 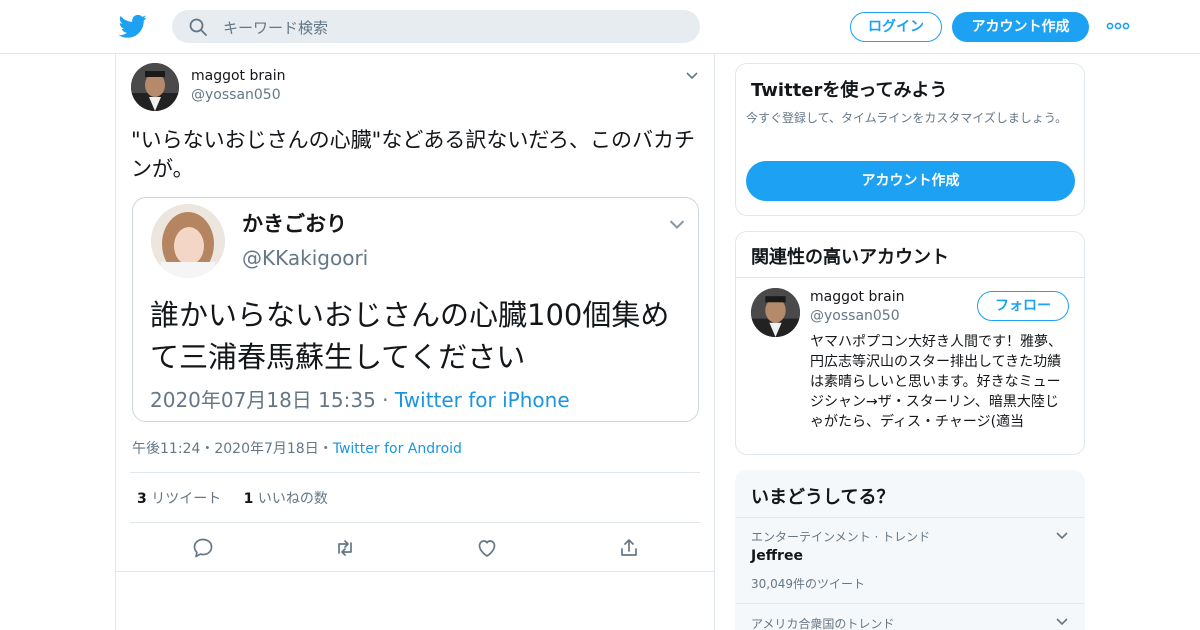 I want to click on tweet-source-link: Twitter for Android, so click(x=397, y=449).